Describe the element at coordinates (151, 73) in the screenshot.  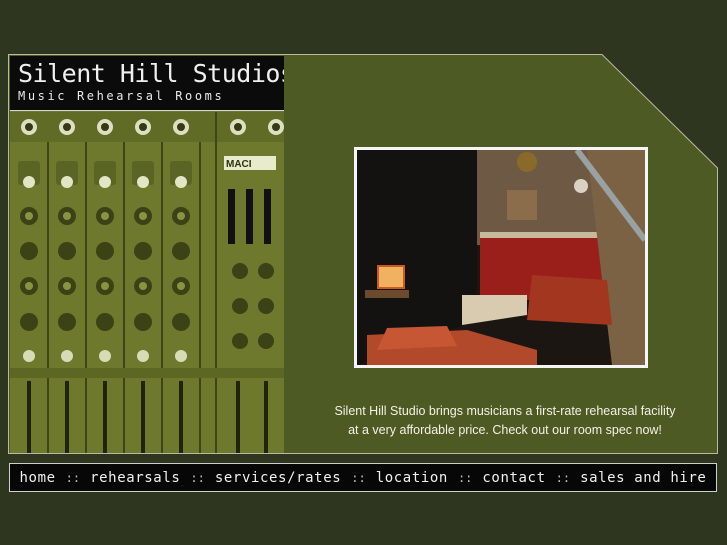
I see `site-title: Silent Hill Studios` at that location.